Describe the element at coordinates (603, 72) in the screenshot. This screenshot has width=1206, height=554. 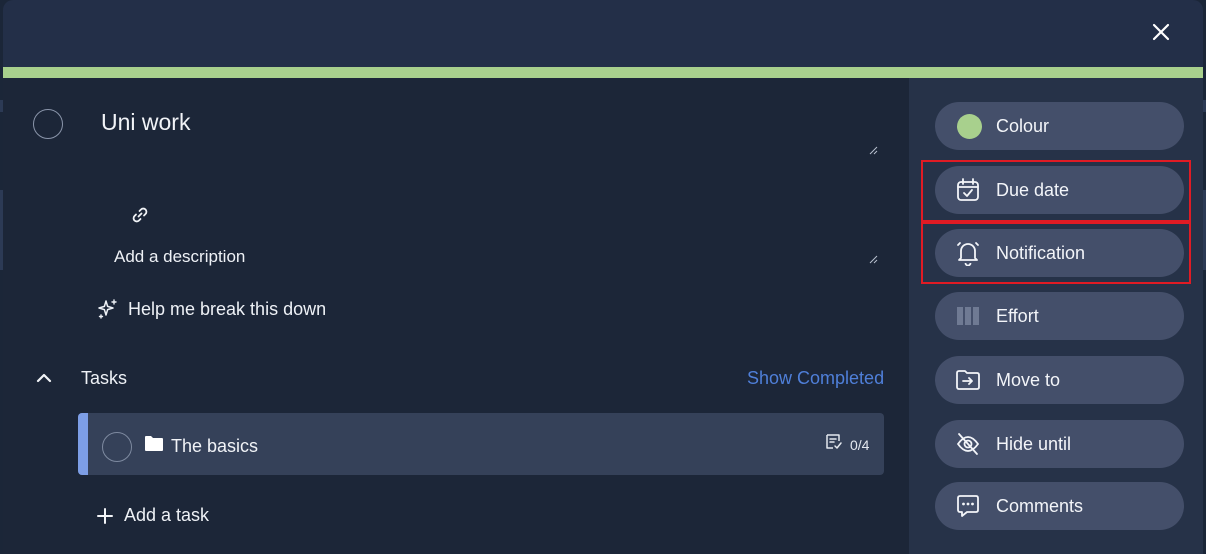
I see `task-colour-bar` at that location.